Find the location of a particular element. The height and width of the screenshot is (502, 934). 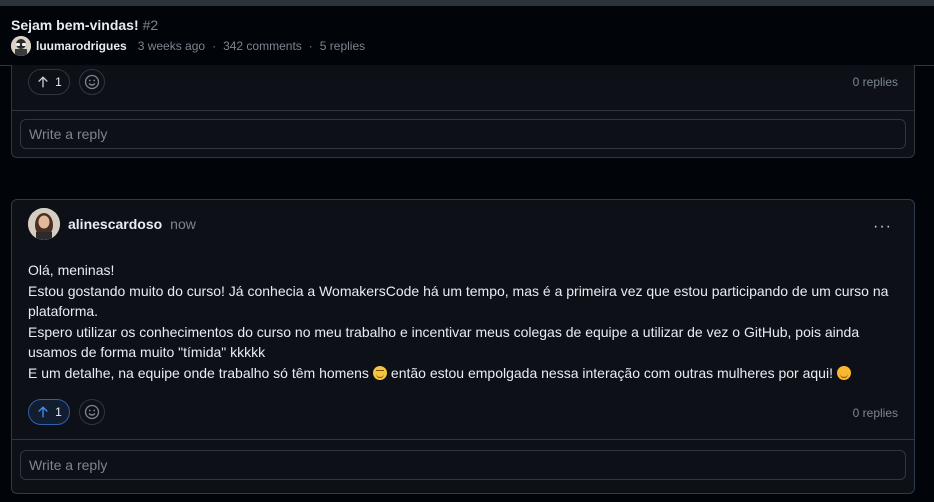

comment-author: alinescardoso is located at coordinates (115, 224).